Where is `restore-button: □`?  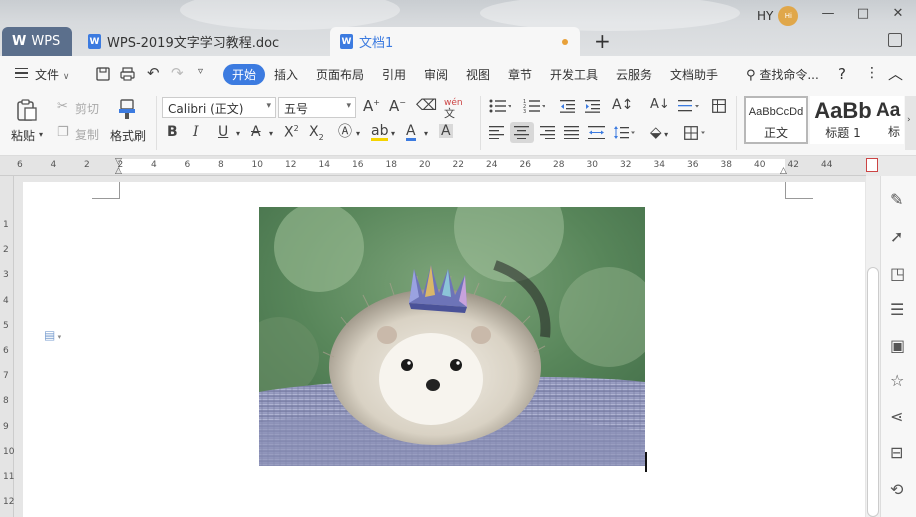 restore-button: □ is located at coordinates (863, 13).